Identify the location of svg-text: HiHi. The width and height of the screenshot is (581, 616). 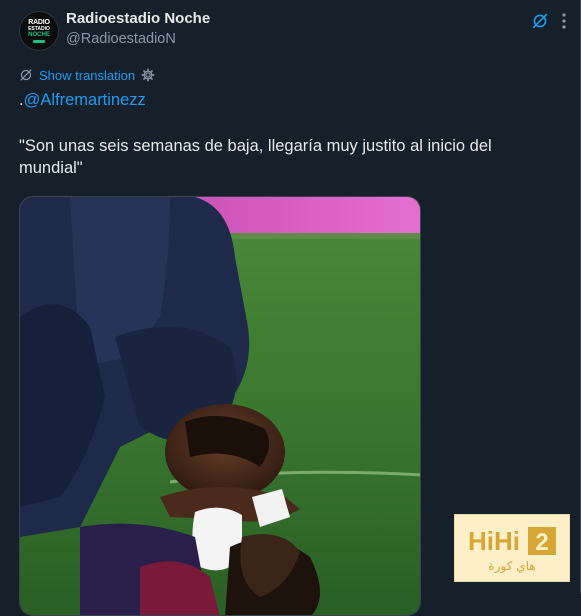
(494, 541).